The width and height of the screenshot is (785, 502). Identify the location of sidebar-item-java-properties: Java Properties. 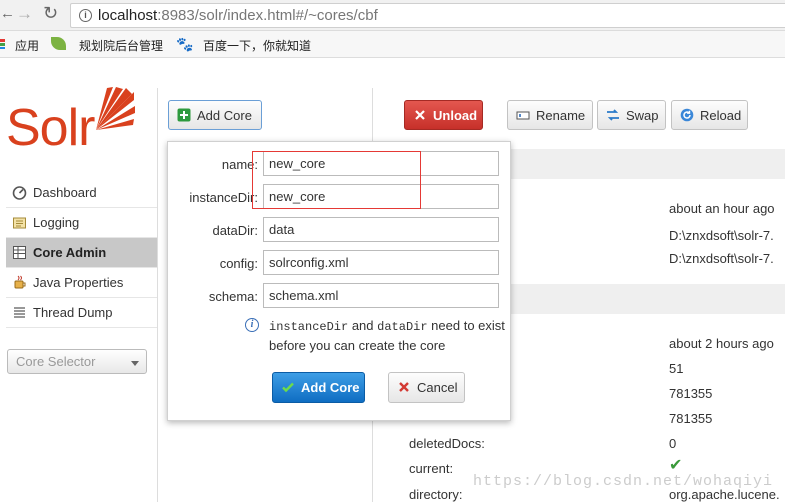
(81, 283).